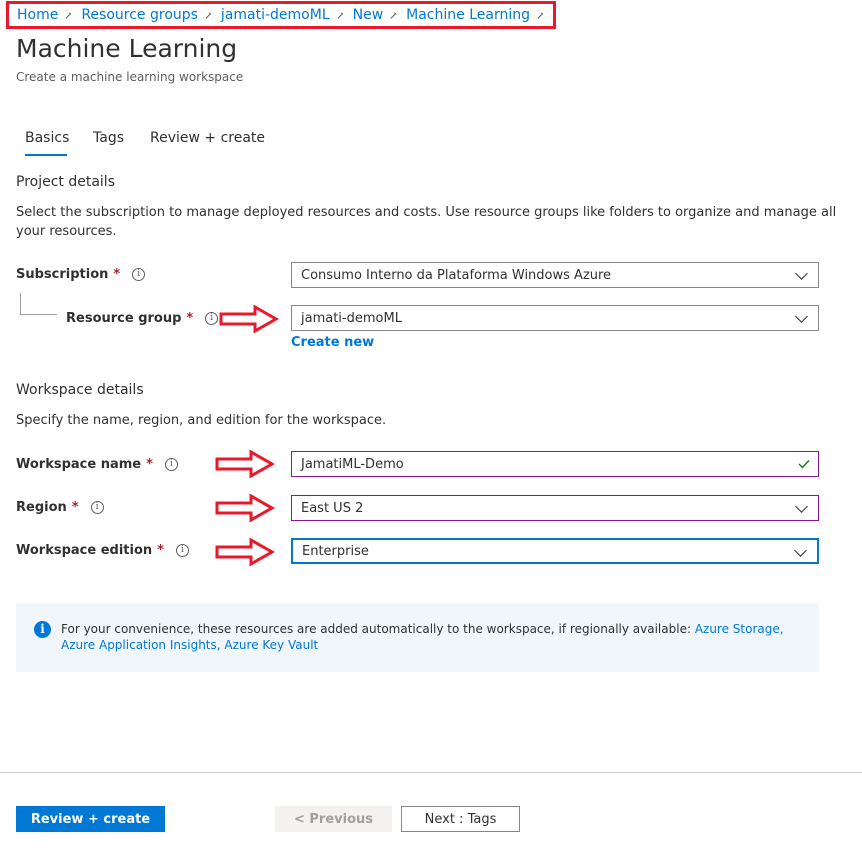  Describe the element at coordinates (555, 464) in the screenshot. I see `workspace-name-input: JamatiML-Demo` at that location.